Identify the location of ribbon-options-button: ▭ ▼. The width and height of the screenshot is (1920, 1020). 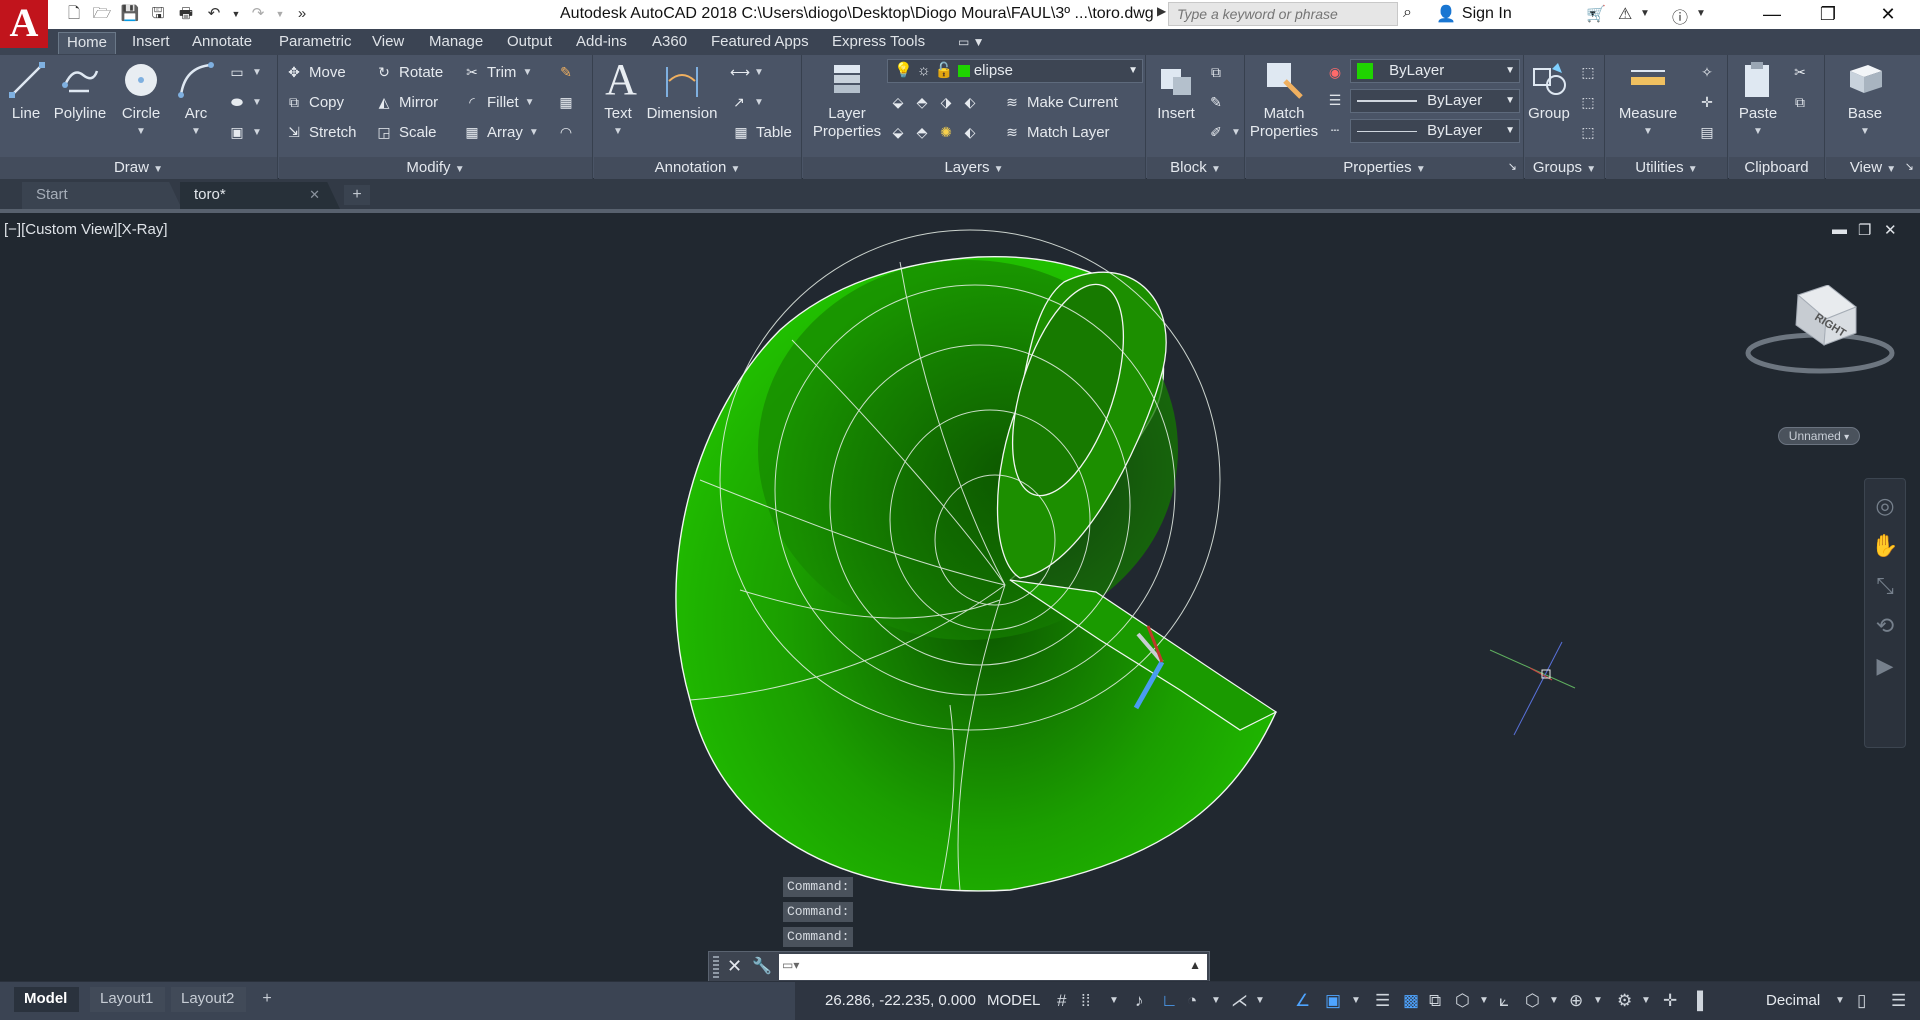
(971, 43).